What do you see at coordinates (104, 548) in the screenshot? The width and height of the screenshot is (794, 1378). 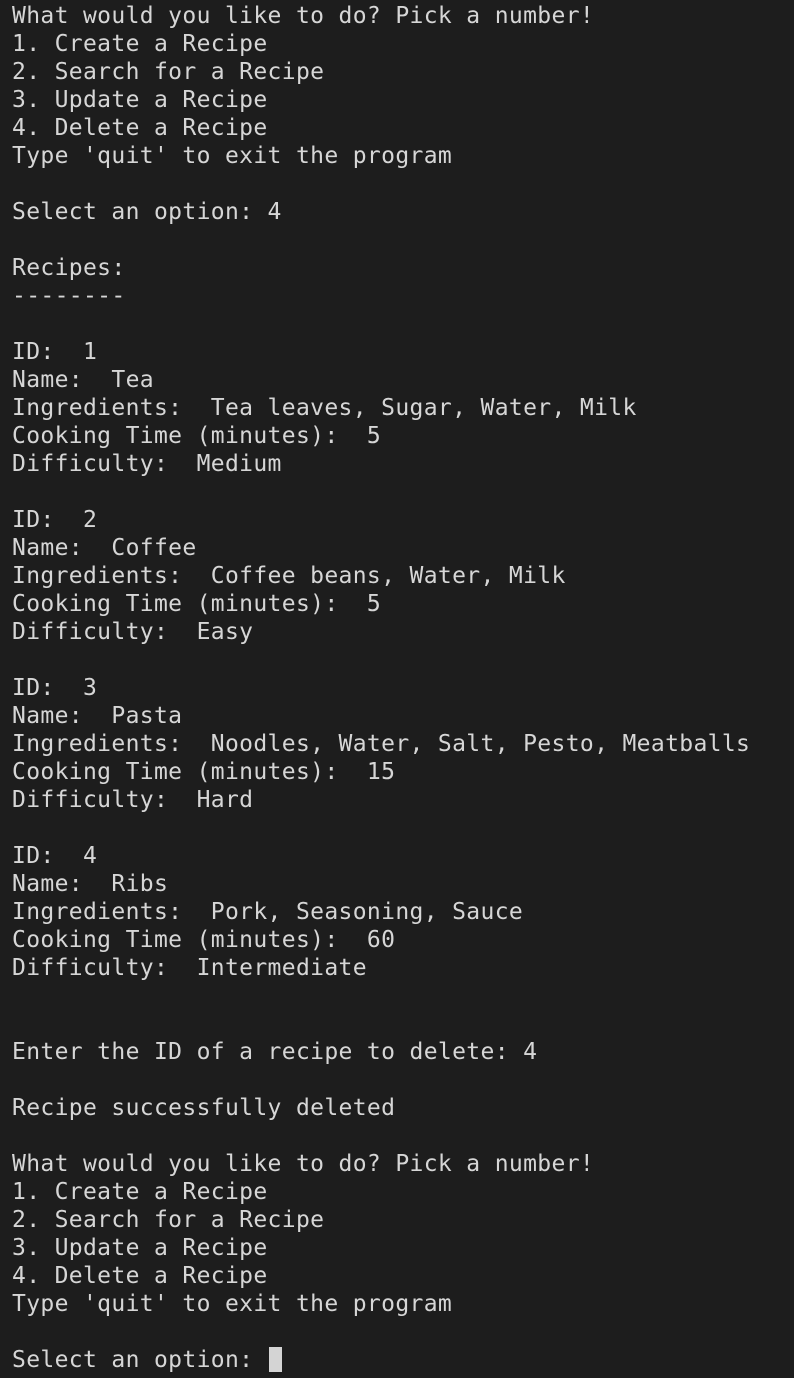 I see `terminal-line: Name: Coffee` at bounding box center [104, 548].